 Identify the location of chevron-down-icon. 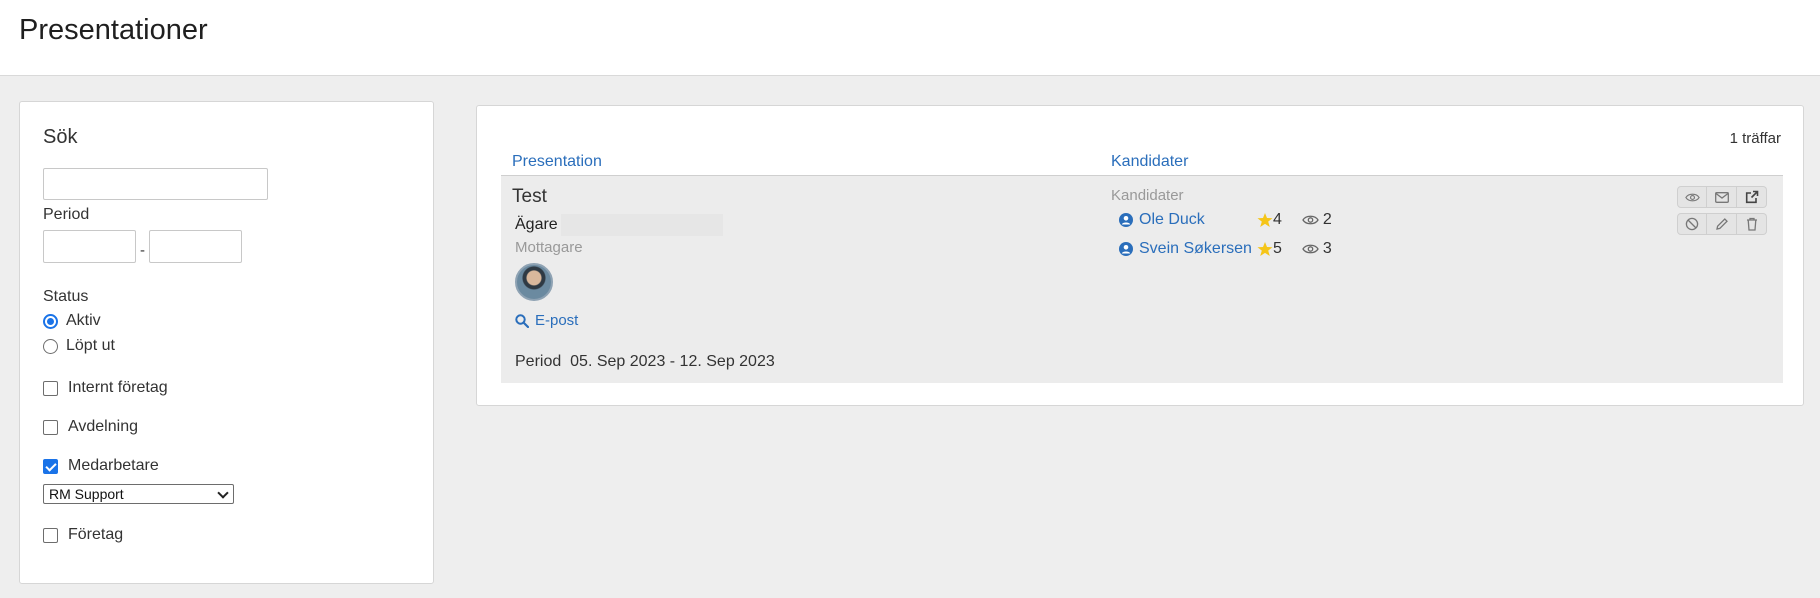
(223, 493).